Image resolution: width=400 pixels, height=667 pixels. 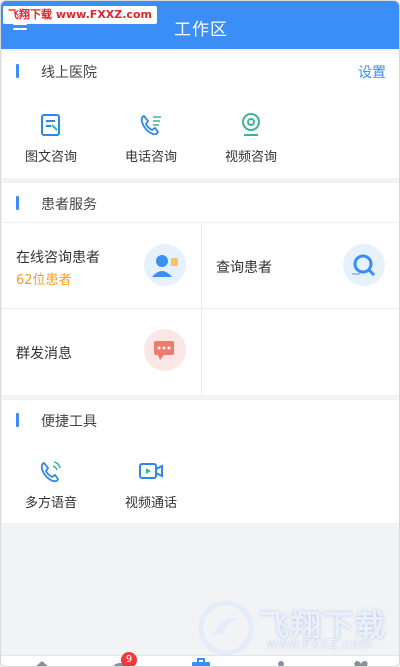 I want to click on search-icon, so click(x=364, y=265).